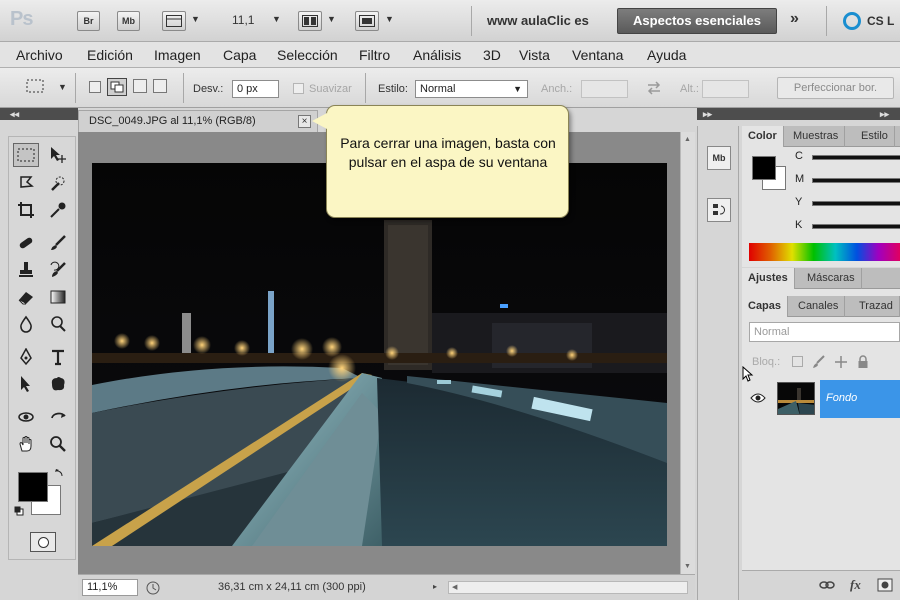  What do you see at coordinates (534, 55) in the screenshot?
I see `menu-vista: Vista` at bounding box center [534, 55].